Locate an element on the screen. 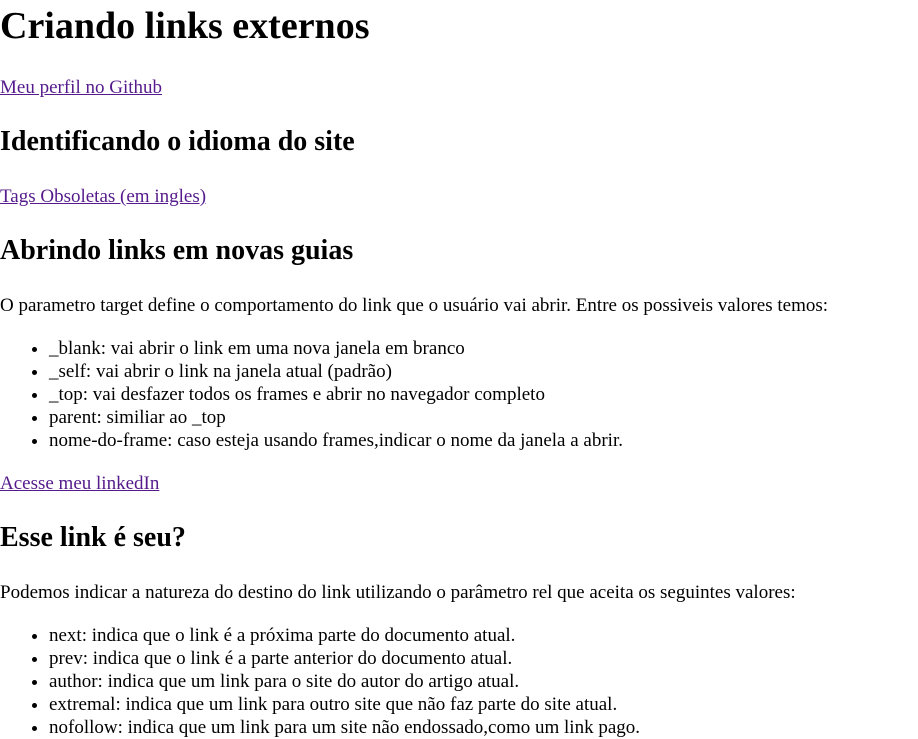 The height and width of the screenshot is (739, 918). section-heading-novas-guias: Abrindo links em novas guias is located at coordinates (177, 250).